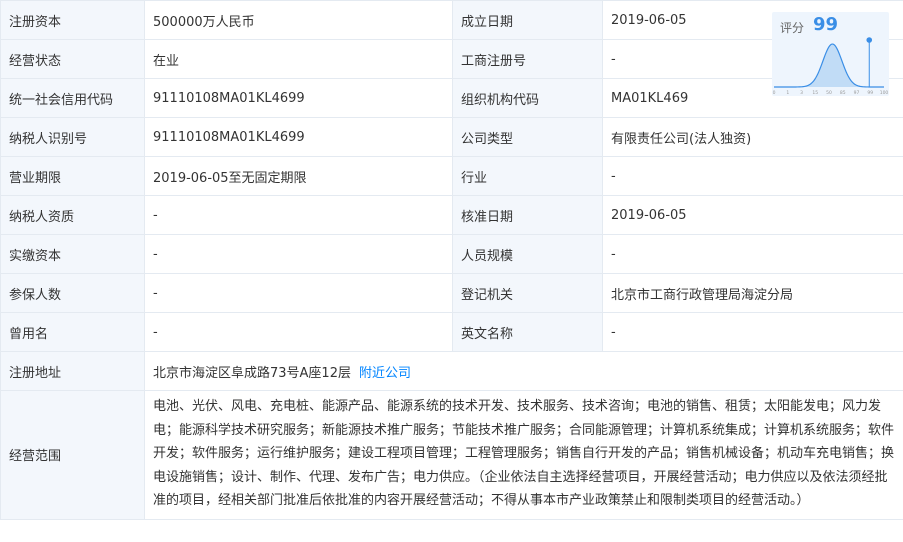  What do you see at coordinates (527, 59) in the screenshot?
I see `field-label: 工商注册号` at bounding box center [527, 59].